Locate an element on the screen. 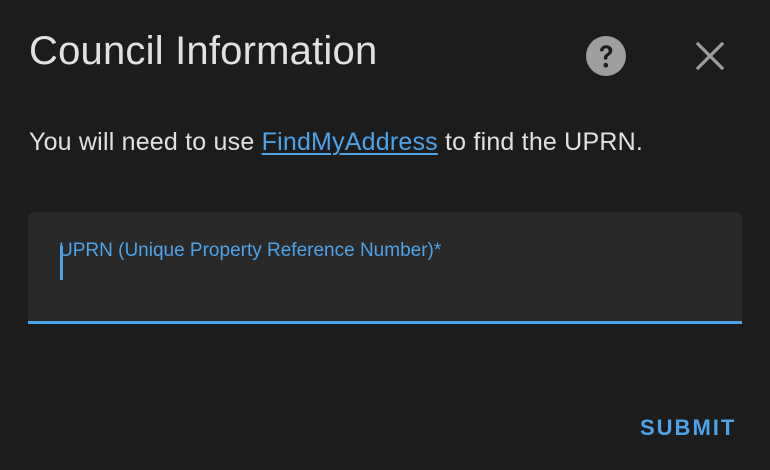 Image resolution: width=770 pixels, height=470 pixels. help-button is located at coordinates (606, 58).